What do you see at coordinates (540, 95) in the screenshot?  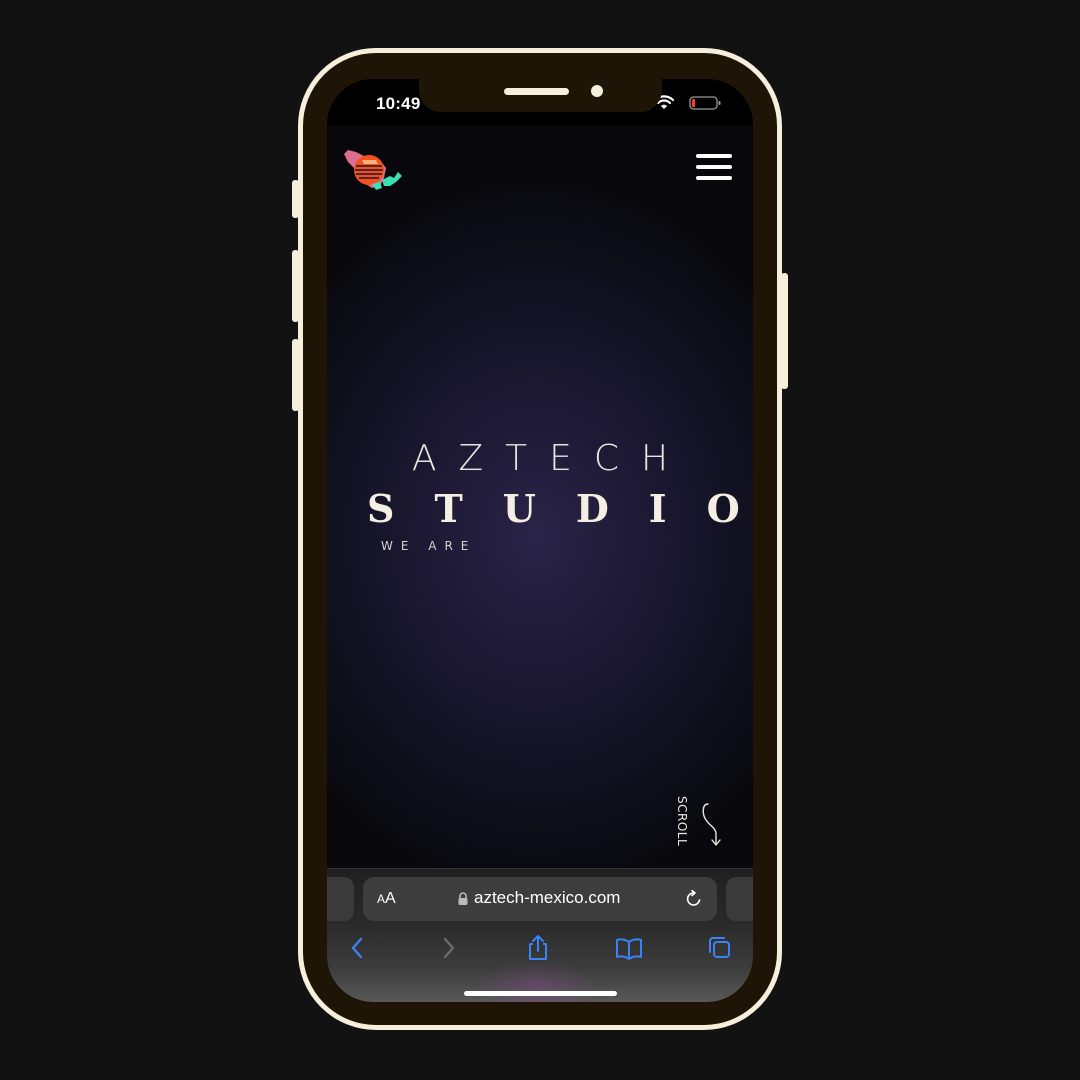 I see `notch` at bounding box center [540, 95].